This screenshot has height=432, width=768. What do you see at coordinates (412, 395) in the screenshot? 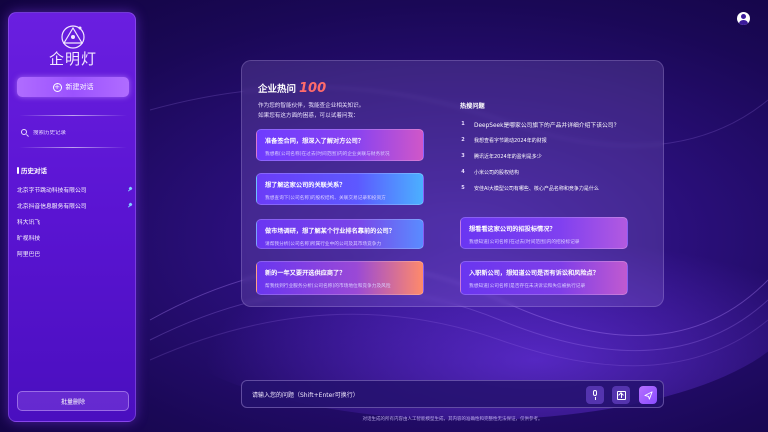
I see `question-input` at bounding box center [412, 395].